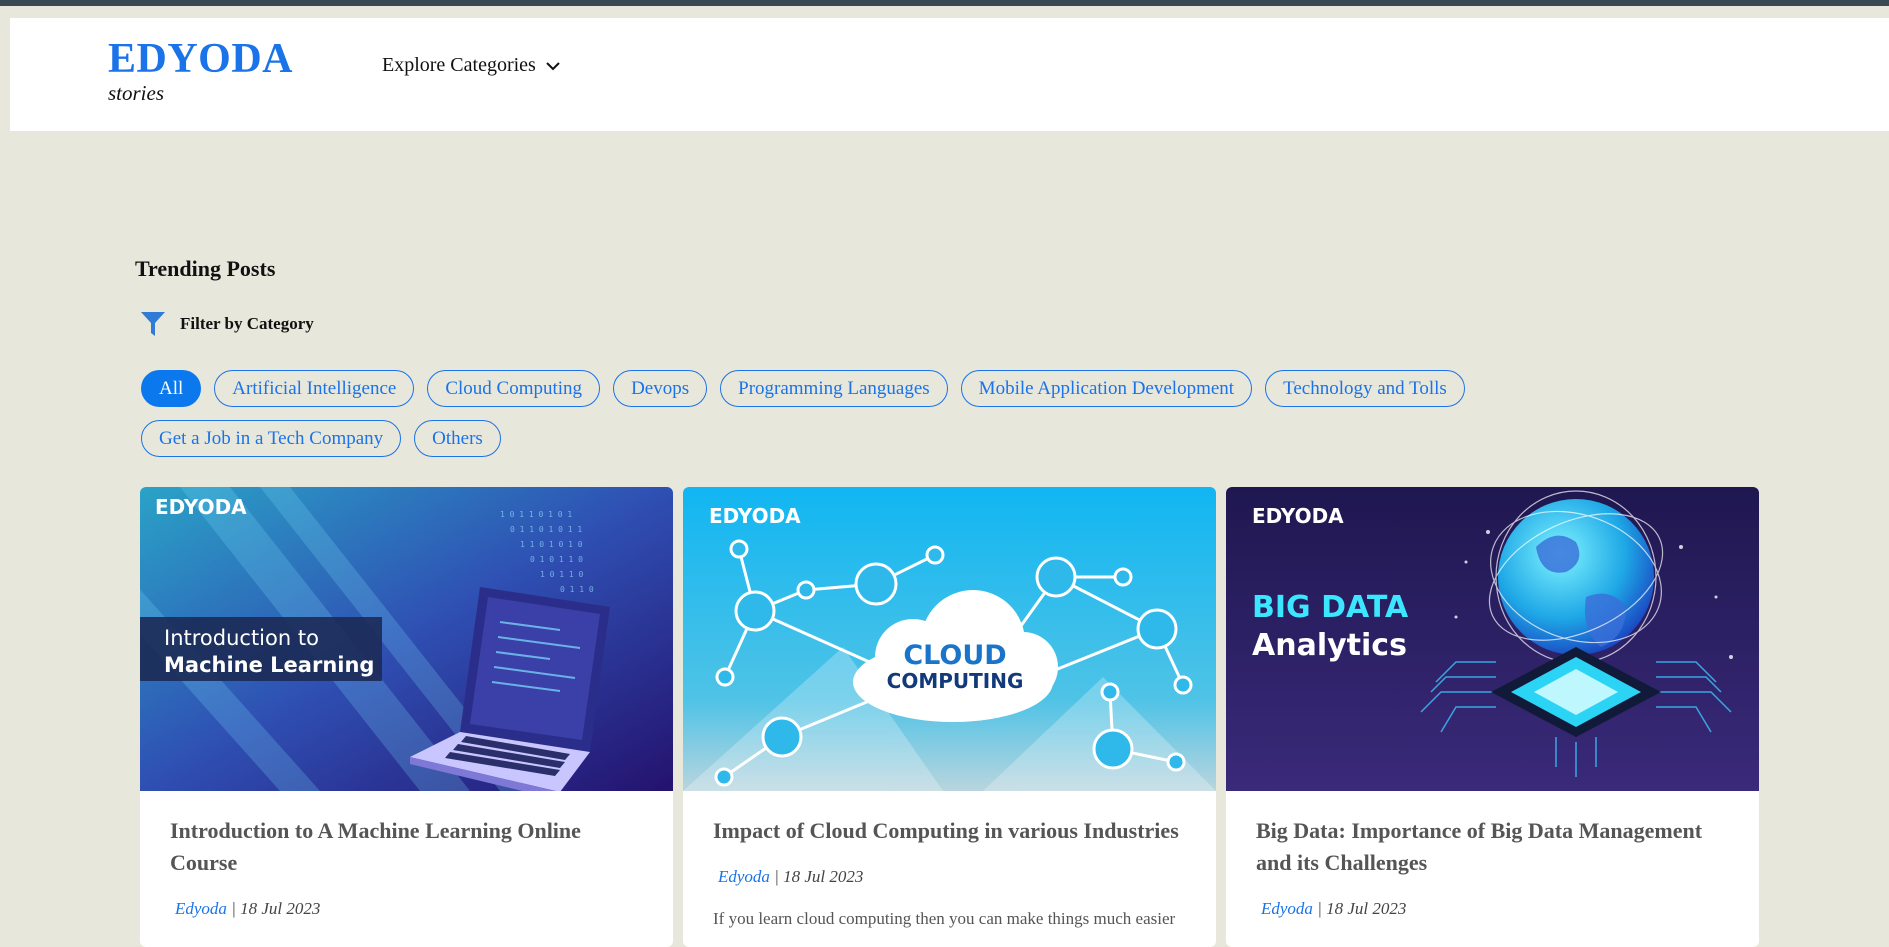 This screenshot has height=947, width=1889. Describe the element at coordinates (153, 324) in the screenshot. I see `filter-funnel-icon` at that location.